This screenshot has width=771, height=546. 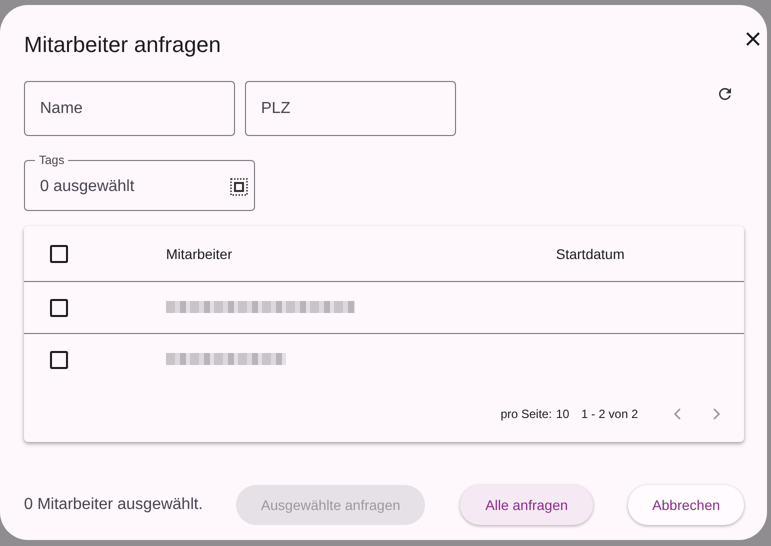 What do you see at coordinates (129, 108) in the screenshot?
I see `input-field: Name` at bounding box center [129, 108].